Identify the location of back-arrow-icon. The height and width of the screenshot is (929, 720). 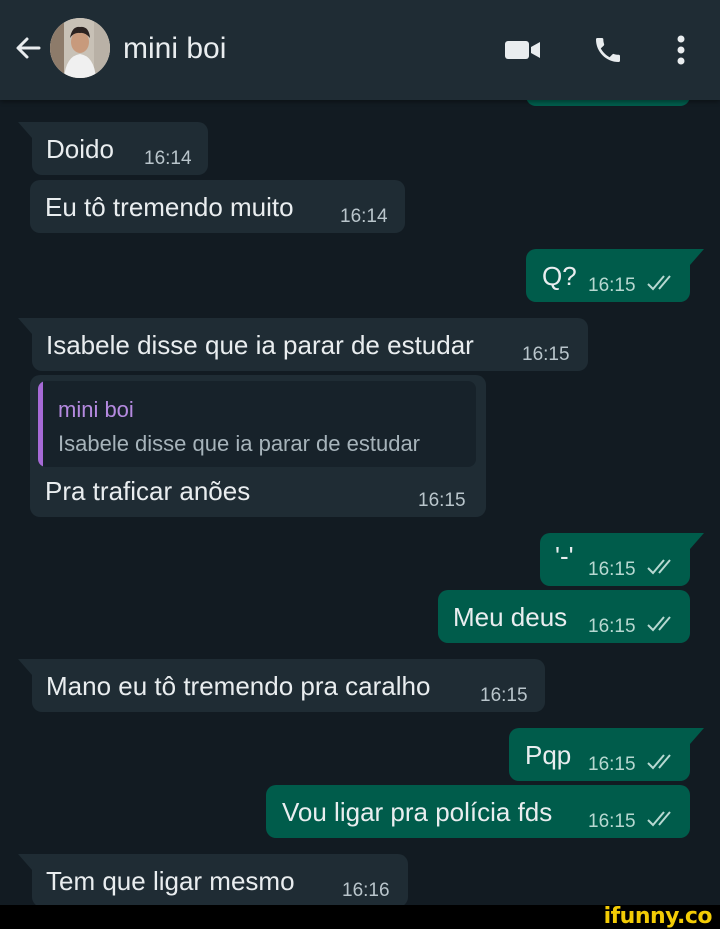
(28, 48).